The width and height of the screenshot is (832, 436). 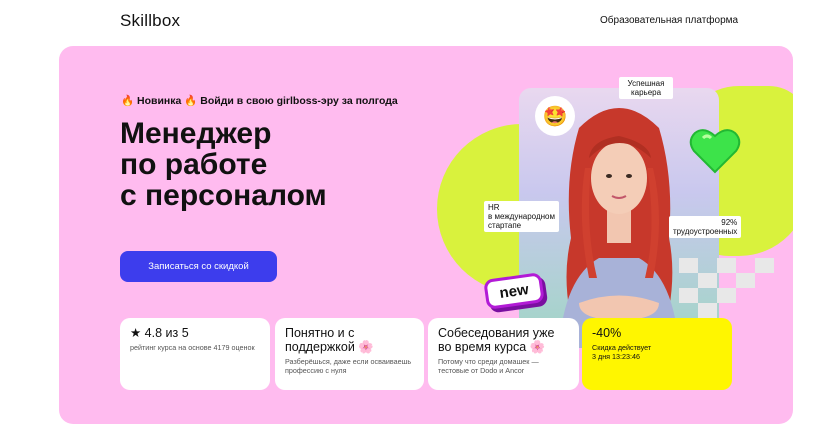 I want to click on employment-text: трудоустроенных, so click(x=705, y=231).